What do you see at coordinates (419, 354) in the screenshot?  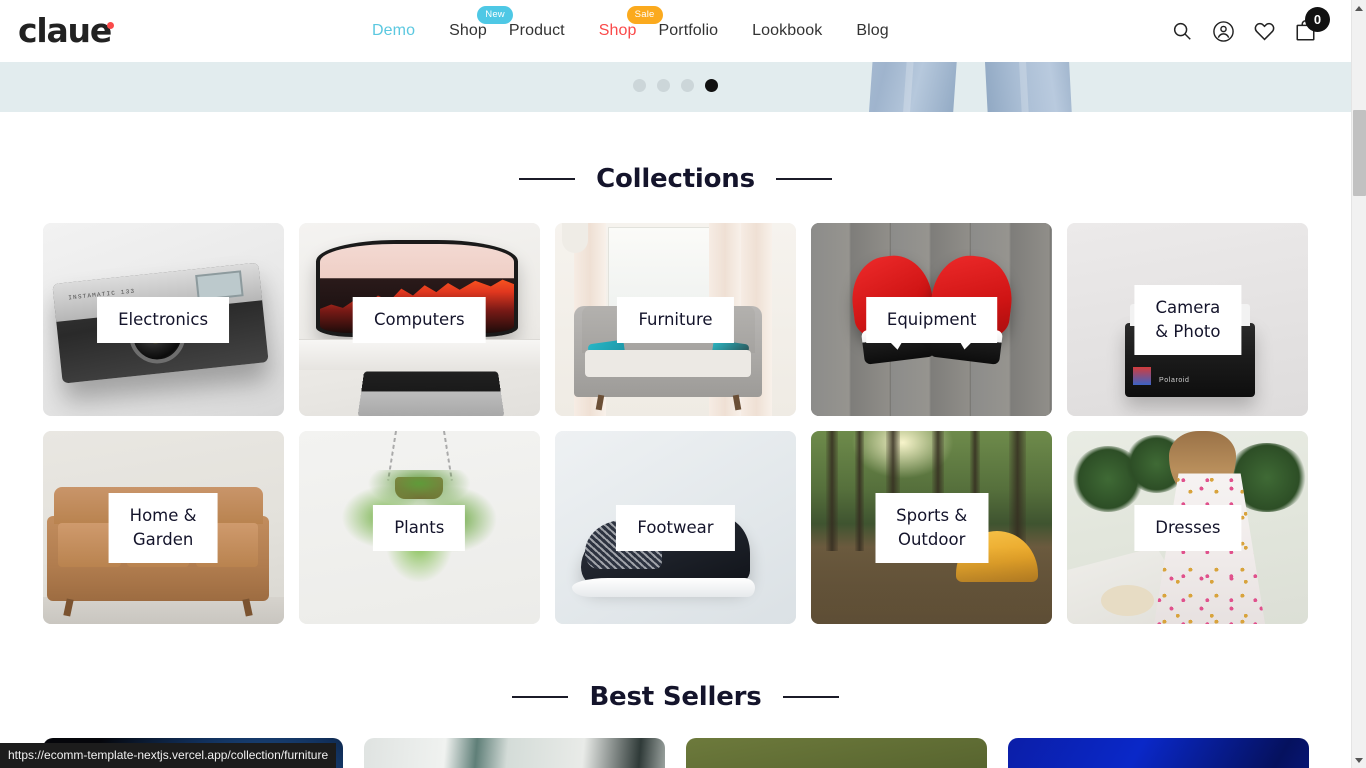 I see `desk-art` at bounding box center [419, 354].